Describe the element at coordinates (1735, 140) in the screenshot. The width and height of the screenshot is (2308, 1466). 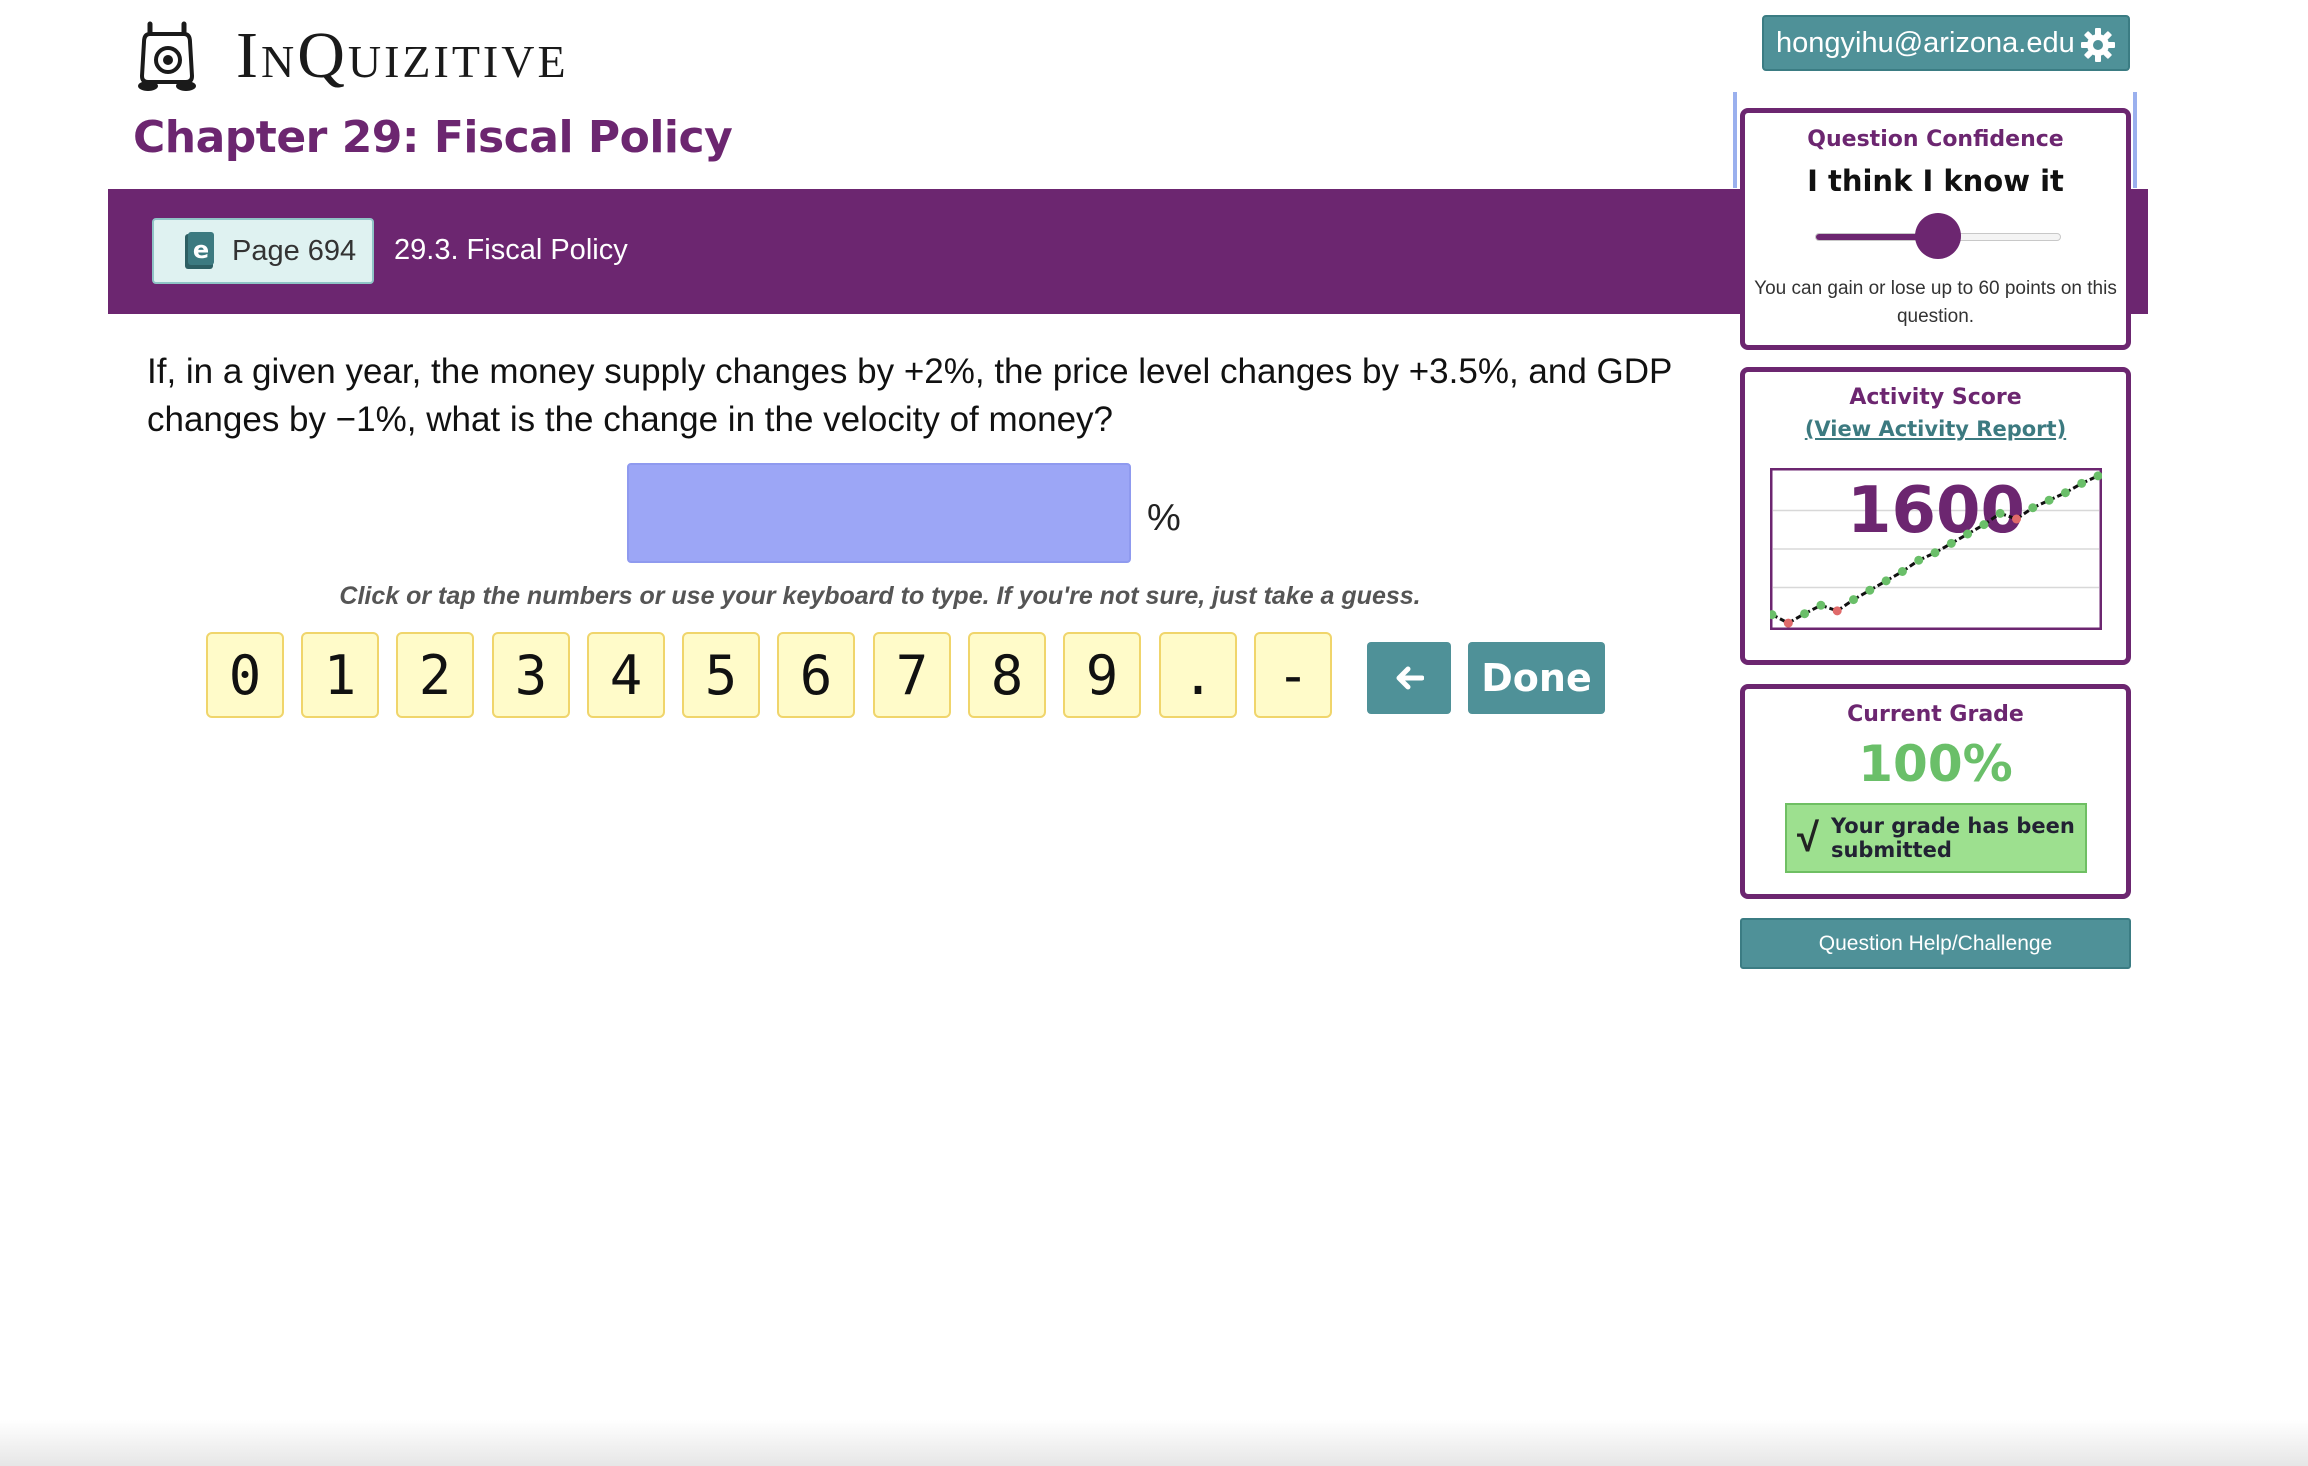
I see `confidence-accent-left` at that location.